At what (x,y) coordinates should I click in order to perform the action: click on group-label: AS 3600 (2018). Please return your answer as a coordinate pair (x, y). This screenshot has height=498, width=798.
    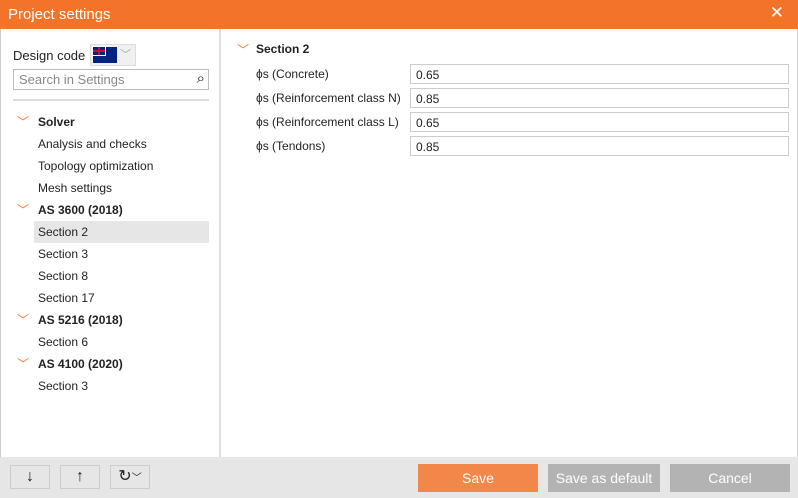
    Looking at the image, I should click on (80, 210).